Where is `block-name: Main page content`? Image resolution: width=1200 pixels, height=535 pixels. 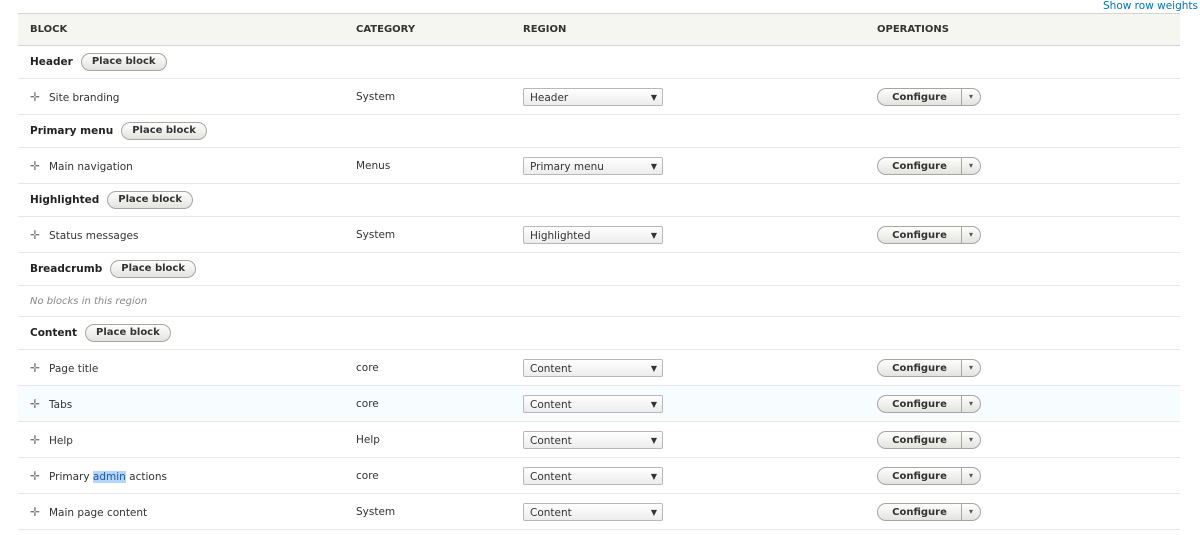
block-name: Main page content is located at coordinates (98, 512).